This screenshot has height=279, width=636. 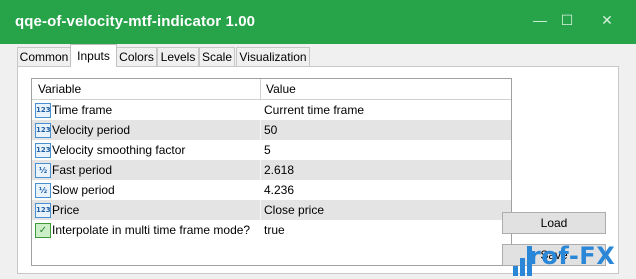 What do you see at coordinates (260, 89) in the screenshot?
I see `column-divider` at bounding box center [260, 89].